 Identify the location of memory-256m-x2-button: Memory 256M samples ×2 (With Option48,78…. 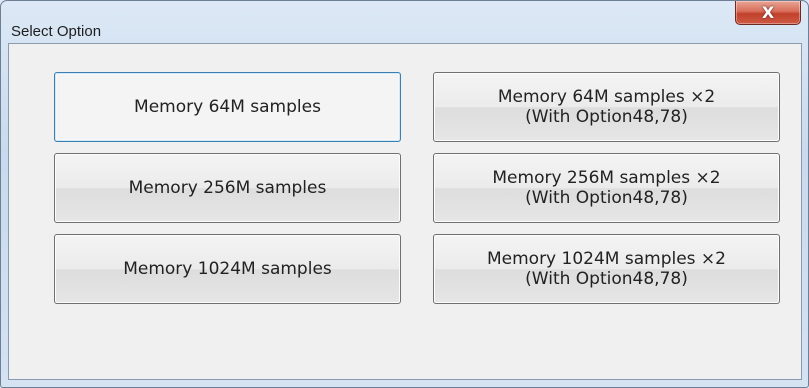
(606, 188).